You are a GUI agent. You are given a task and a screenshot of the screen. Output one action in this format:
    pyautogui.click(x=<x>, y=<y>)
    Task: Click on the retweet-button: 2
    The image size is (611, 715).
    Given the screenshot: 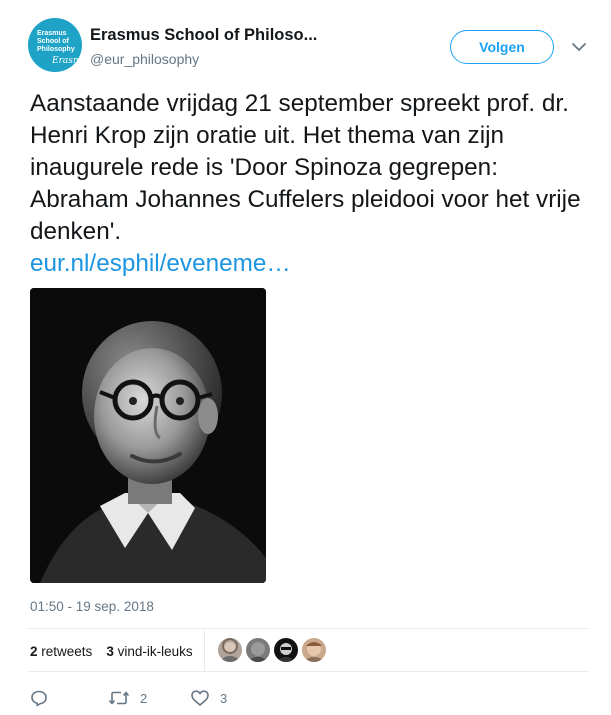 What is the action you would take?
    pyautogui.click(x=127, y=698)
    